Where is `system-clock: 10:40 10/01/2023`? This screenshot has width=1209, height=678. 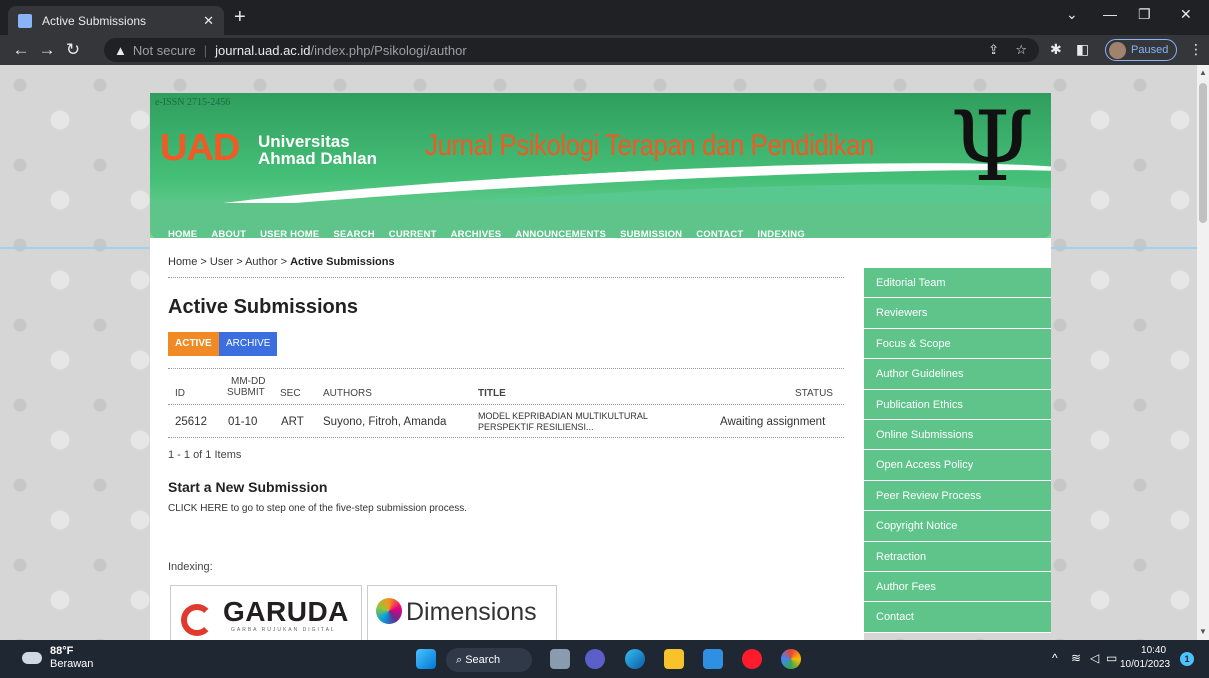
system-clock: 10:40 10/01/2023 is located at coordinates (1145, 658).